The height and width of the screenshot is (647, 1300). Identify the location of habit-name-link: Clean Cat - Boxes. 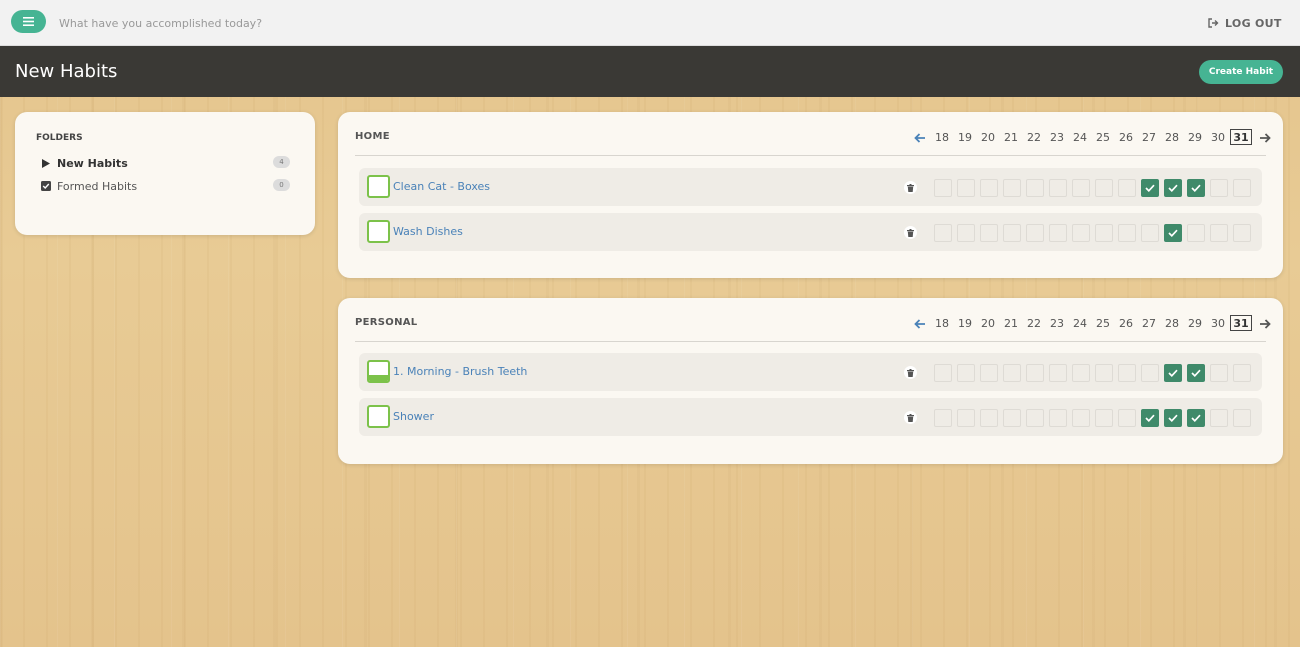
(441, 186).